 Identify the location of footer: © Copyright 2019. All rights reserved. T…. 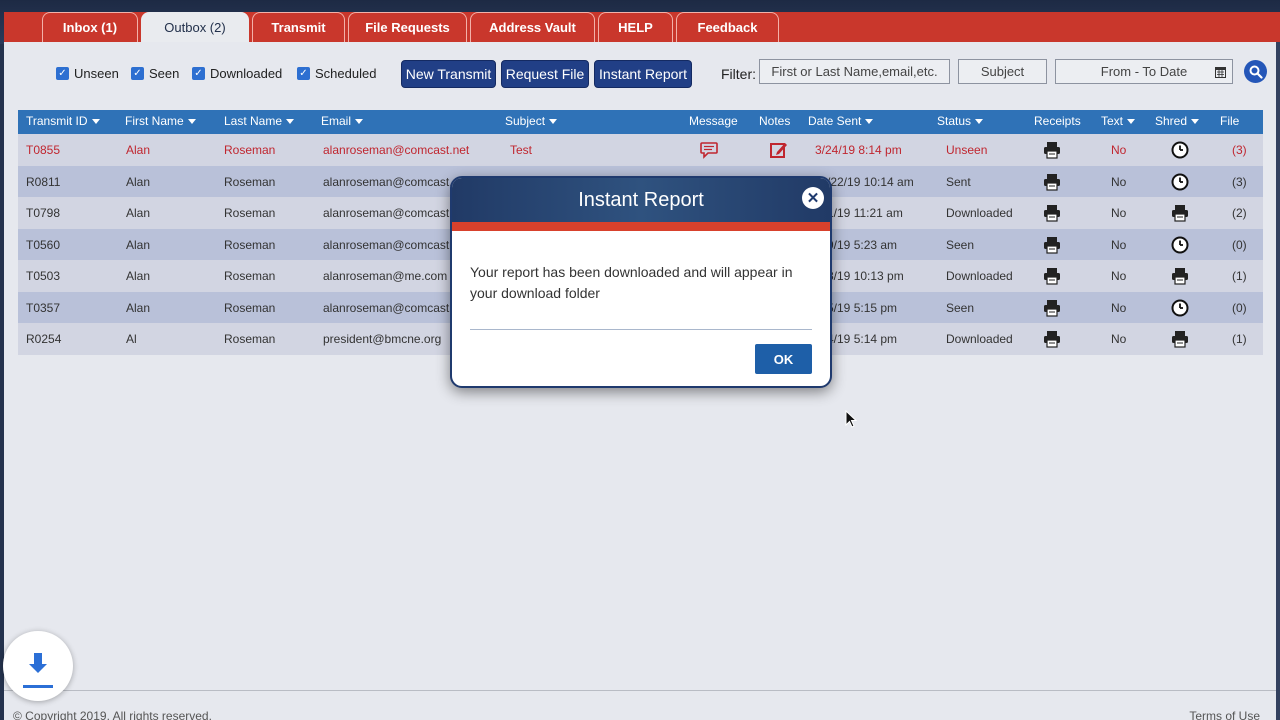
(640, 705).